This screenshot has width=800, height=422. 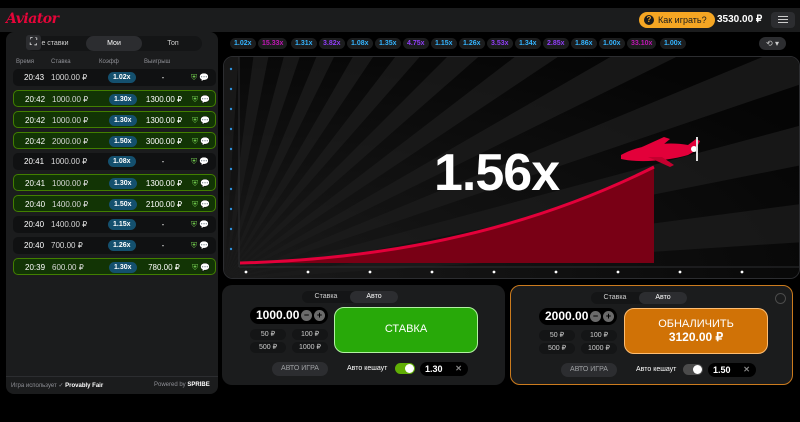 What do you see at coordinates (434, 369) in the screenshot?
I see `auto-cashout-value: 1.30` at bounding box center [434, 369].